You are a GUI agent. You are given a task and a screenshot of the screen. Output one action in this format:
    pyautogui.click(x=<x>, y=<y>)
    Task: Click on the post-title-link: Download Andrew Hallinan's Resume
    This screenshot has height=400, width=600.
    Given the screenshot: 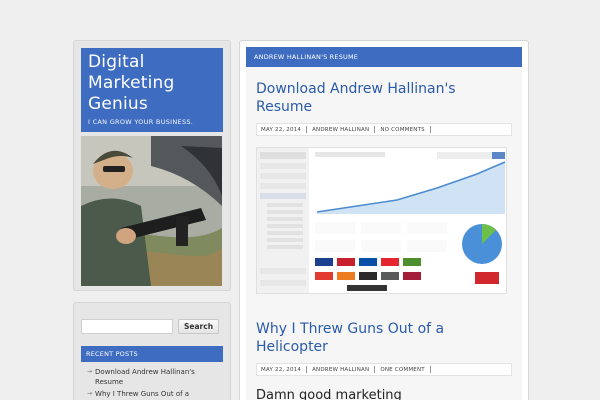 What is the action you would take?
    pyautogui.click(x=384, y=98)
    